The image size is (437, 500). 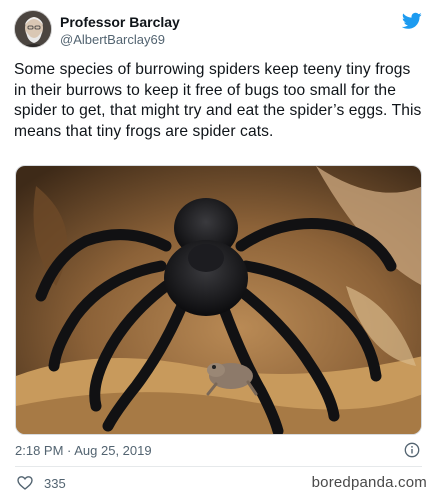 What do you see at coordinates (25, 483) in the screenshot?
I see `heart-icon` at bounding box center [25, 483].